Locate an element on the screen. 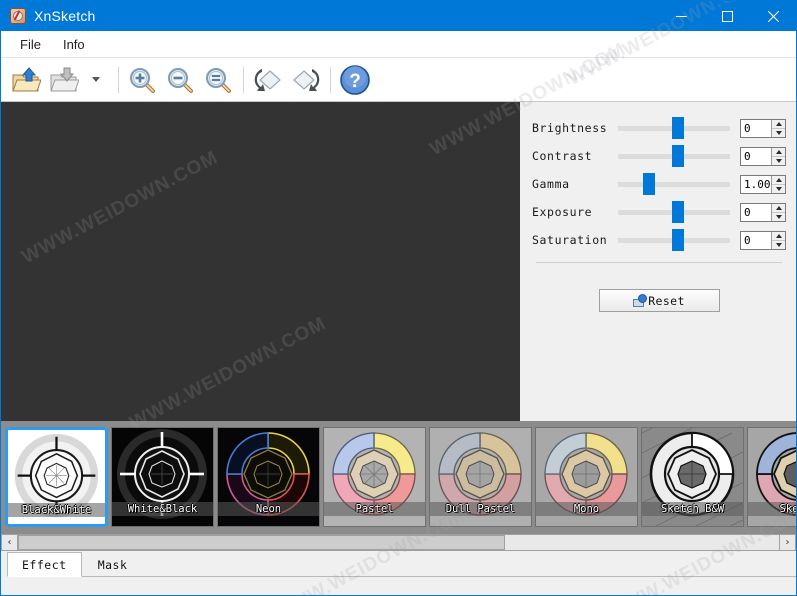  chevron-left-icon: ‹ is located at coordinates (9, 542).